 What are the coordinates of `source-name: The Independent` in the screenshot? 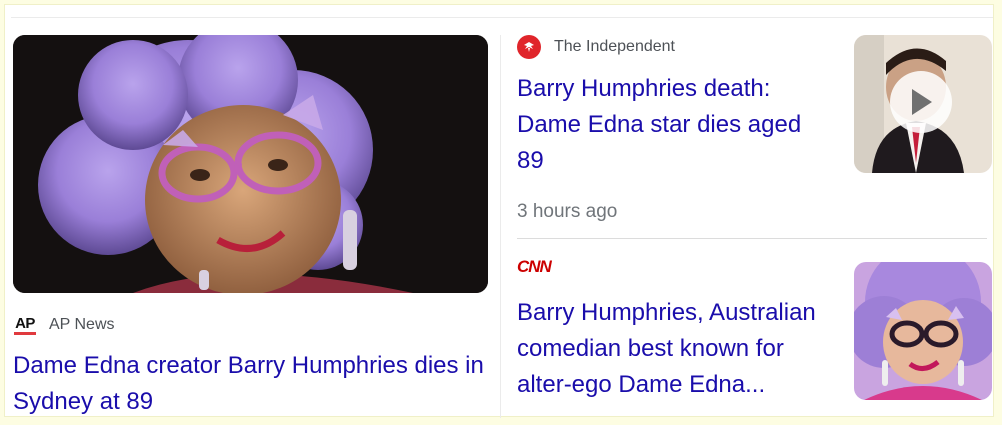 It's located at (614, 46).